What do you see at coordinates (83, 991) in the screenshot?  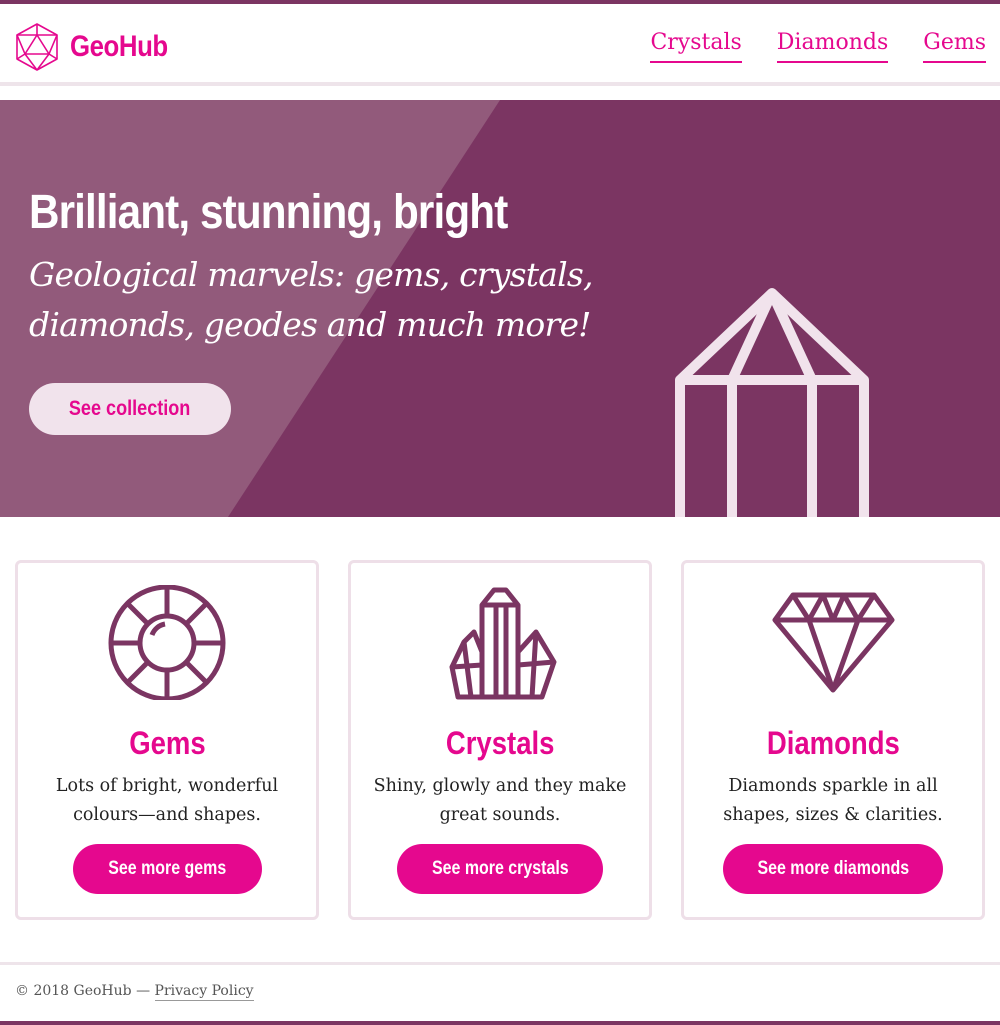 I see `copyright-text: © 2018 GeoHub —` at bounding box center [83, 991].